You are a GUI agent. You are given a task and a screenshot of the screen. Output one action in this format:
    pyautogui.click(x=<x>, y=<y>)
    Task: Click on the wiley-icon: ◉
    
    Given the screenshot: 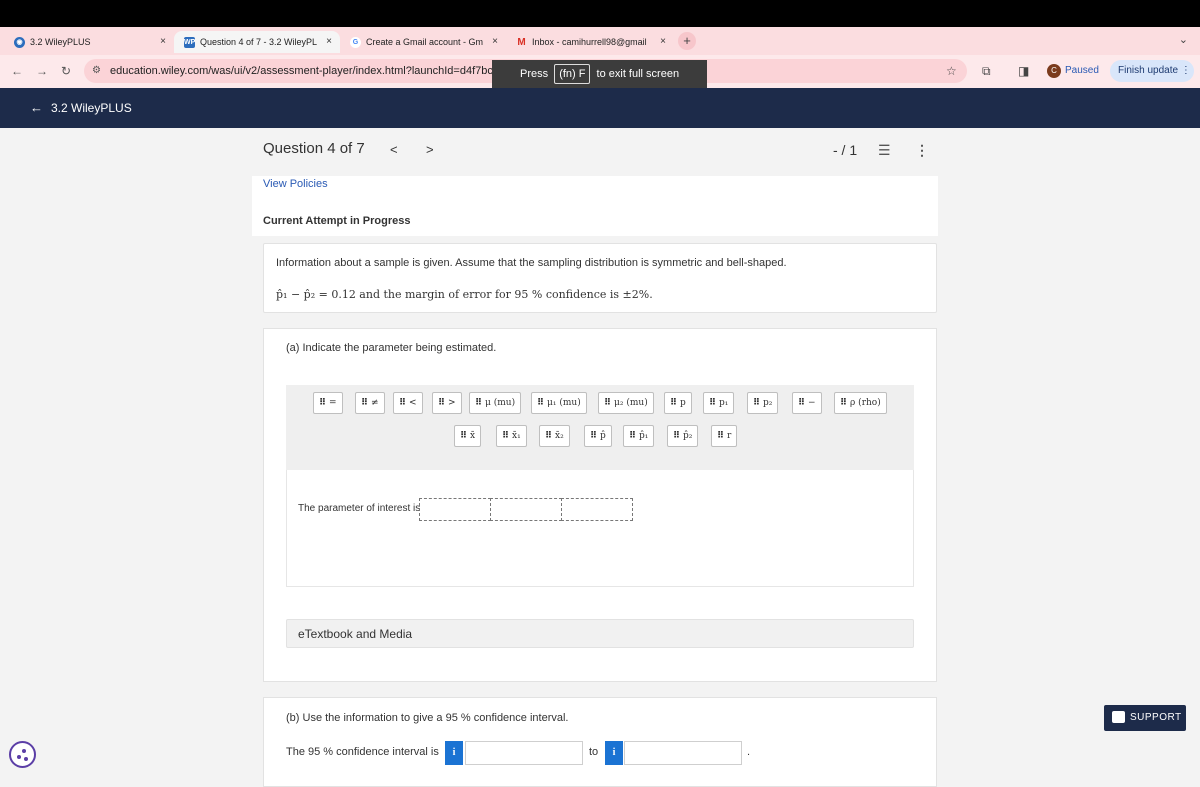 What is the action you would take?
    pyautogui.click(x=19, y=43)
    